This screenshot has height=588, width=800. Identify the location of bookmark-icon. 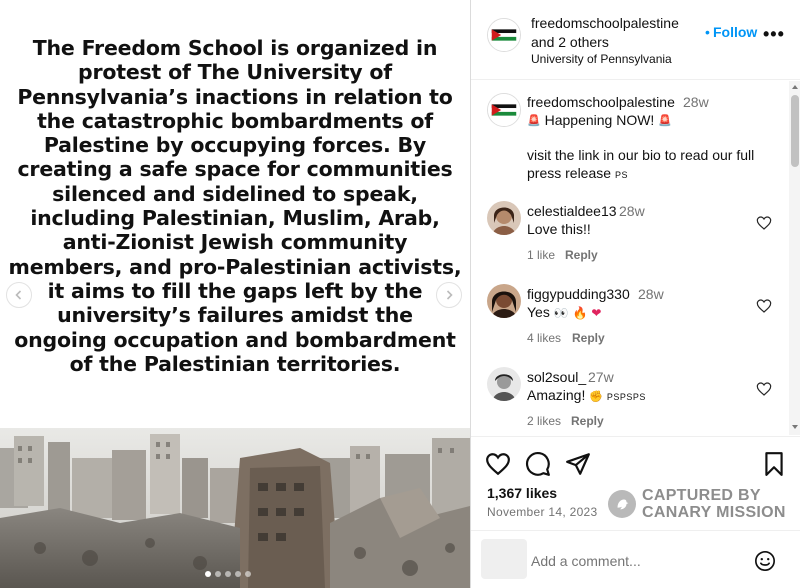
(774, 464).